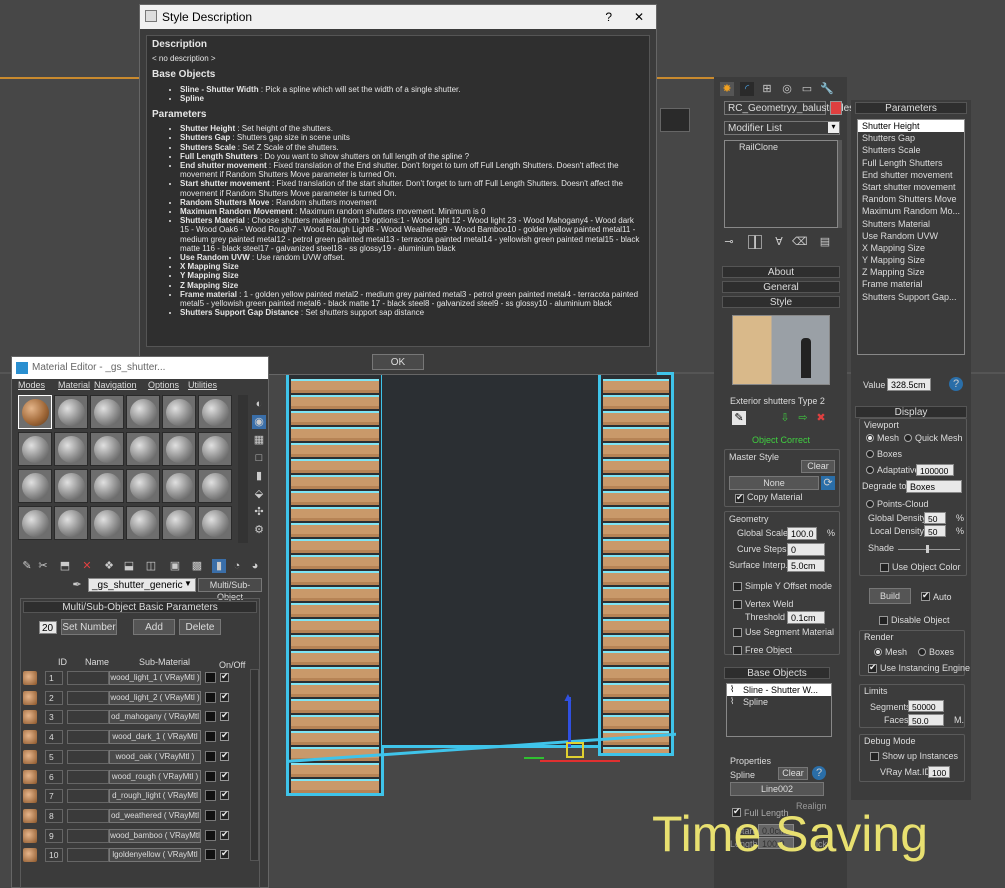 Image resolution: width=1005 pixels, height=888 pixels. I want to click on set-number-button: Set Number, so click(89, 627).